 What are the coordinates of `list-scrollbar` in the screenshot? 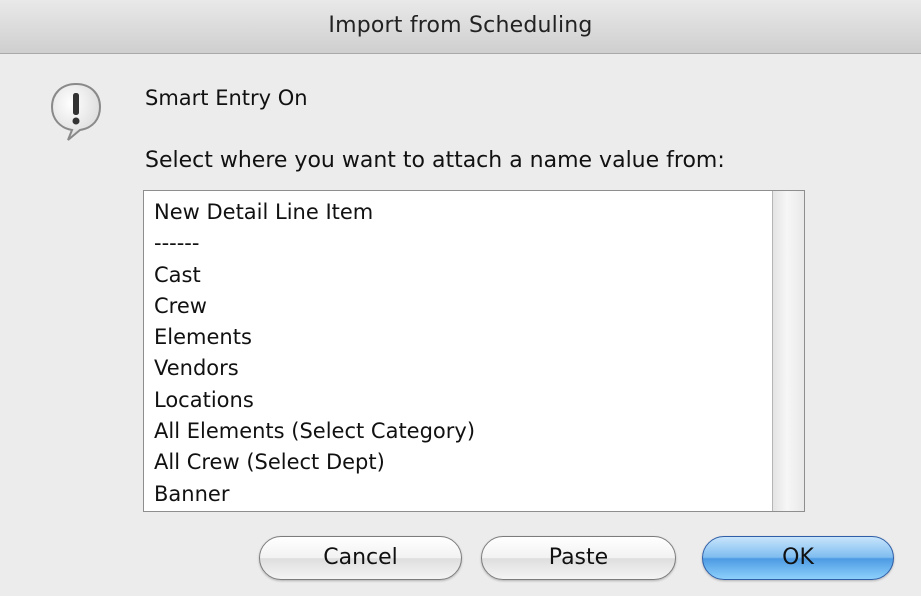 It's located at (788, 351).